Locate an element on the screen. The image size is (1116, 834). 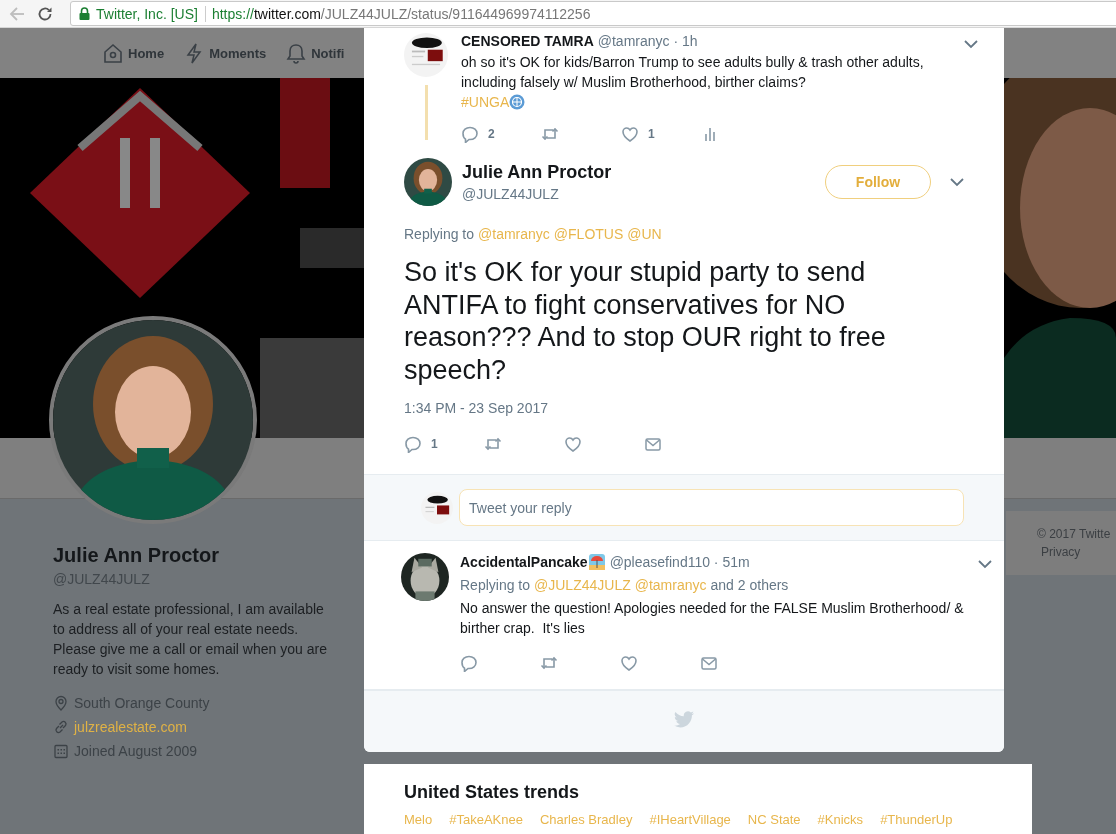
trends-title: United States trends is located at coordinates (492, 792).